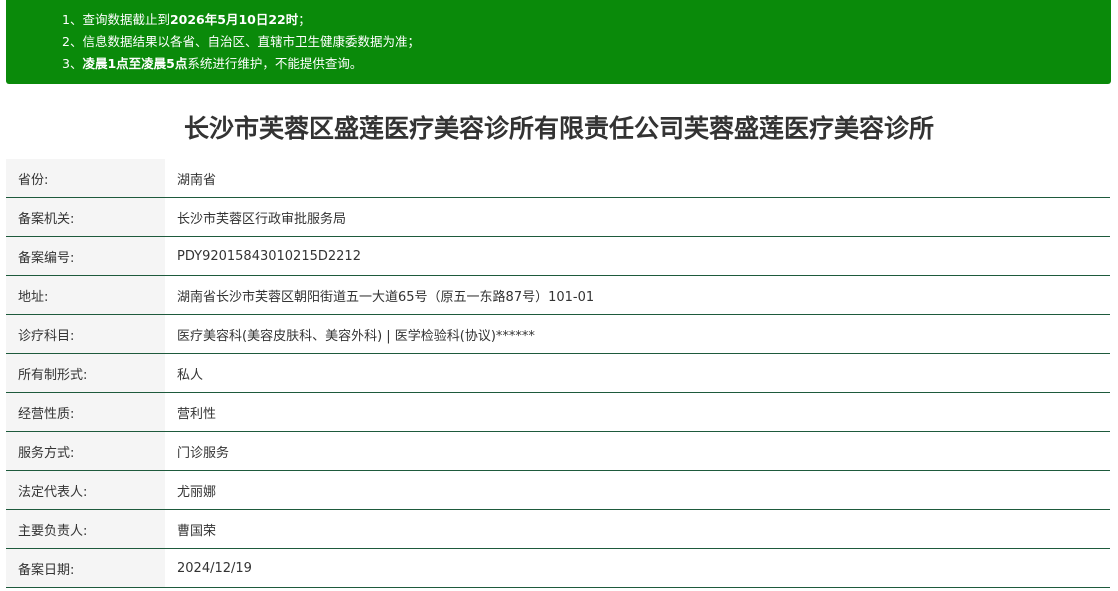  What do you see at coordinates (85, 295) in the screenshot?
I see `field-label: 地址:` at bounding box center [85, 295].